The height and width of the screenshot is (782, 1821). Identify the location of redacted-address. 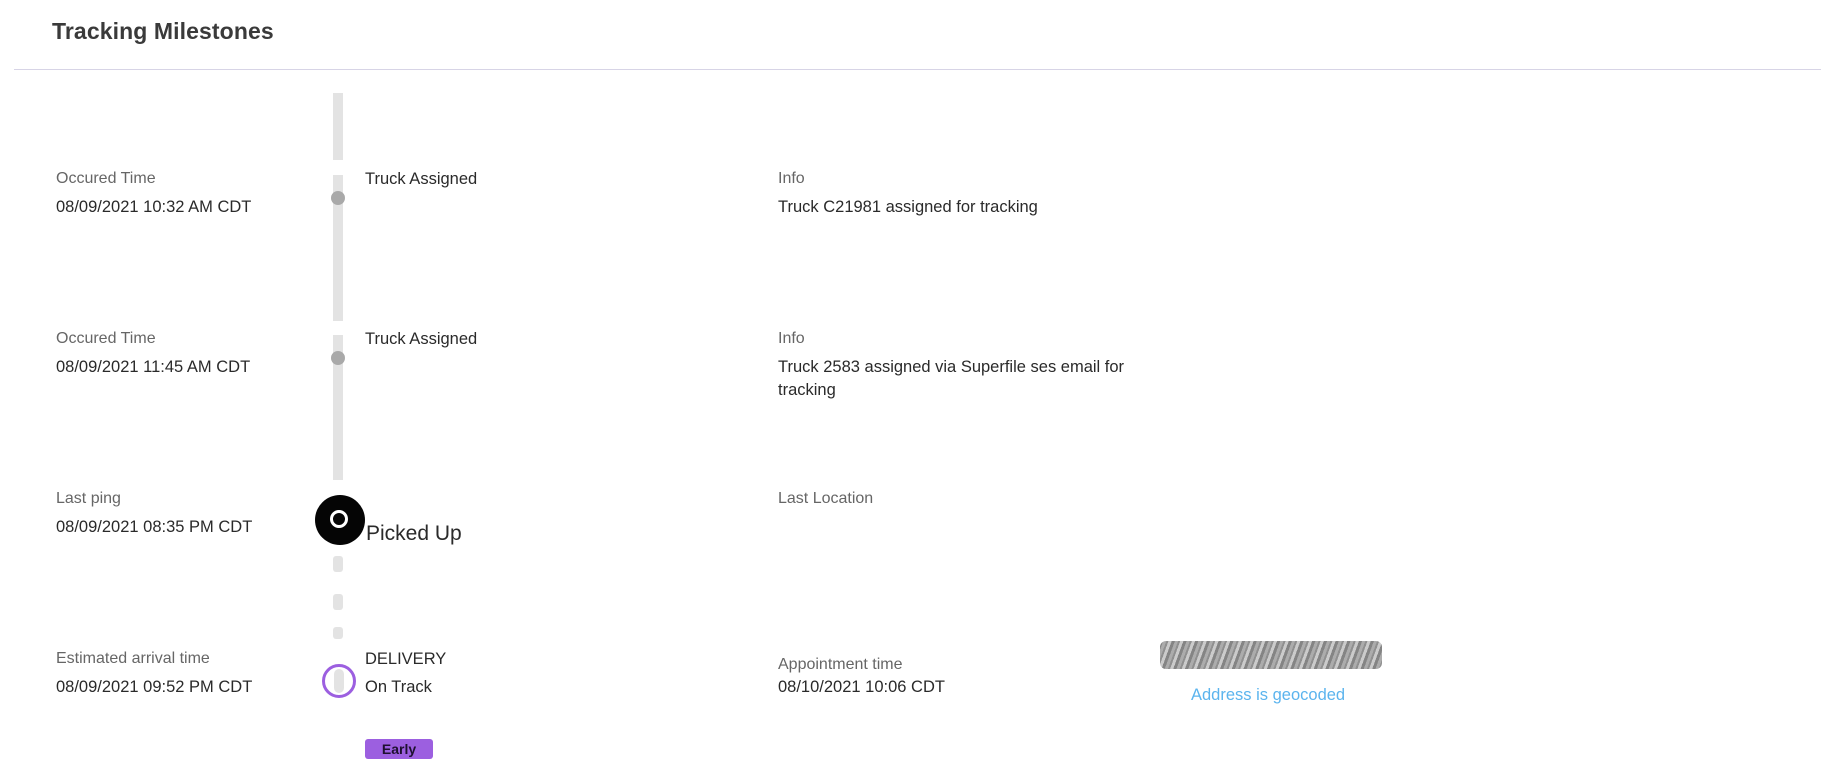
(1271, 655).